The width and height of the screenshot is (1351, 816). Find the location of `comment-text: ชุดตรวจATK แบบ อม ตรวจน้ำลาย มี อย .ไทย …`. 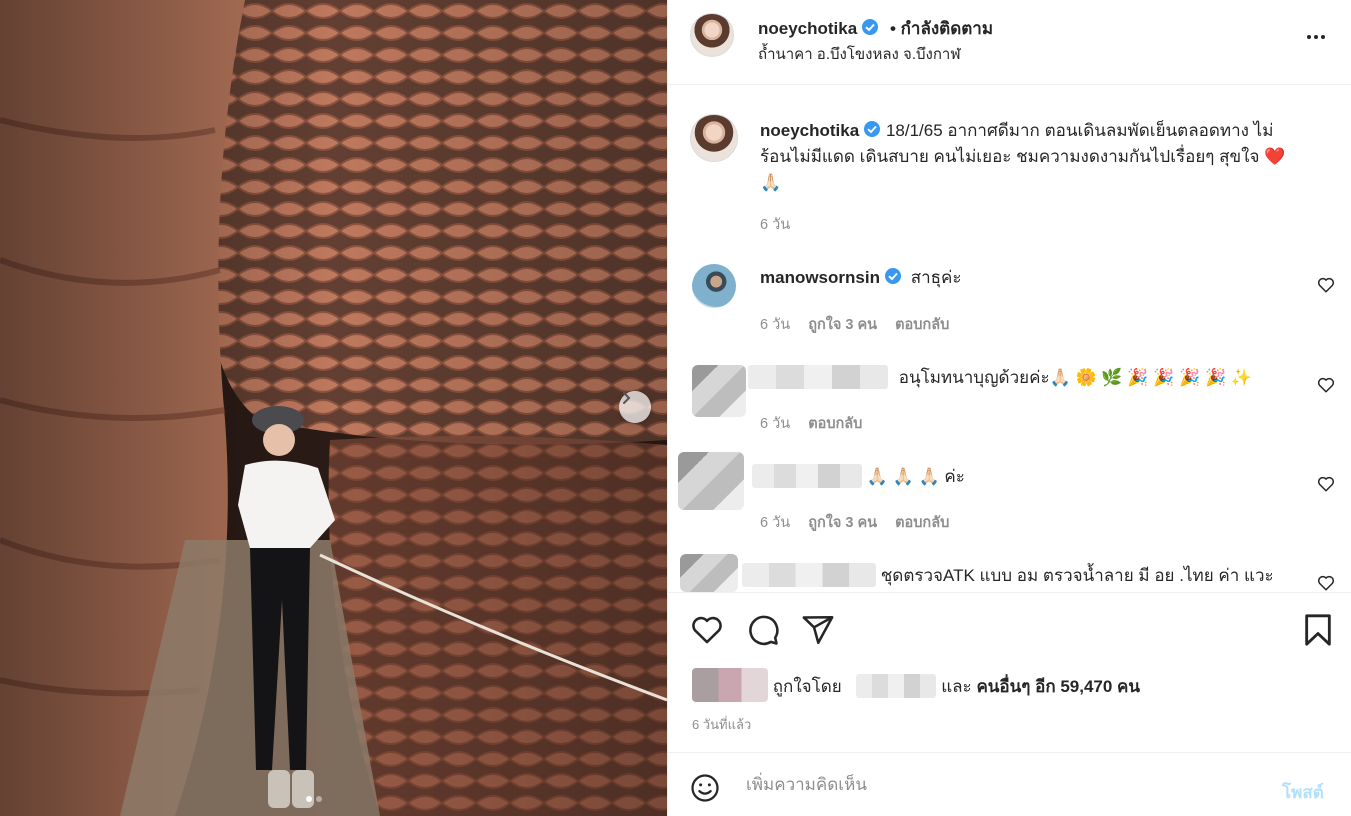

comment-text: ชุดตรวจATK แบบ อม ตรวจน้ำลาย มี อย .ไทย … is located at coordinates (1077, 575).